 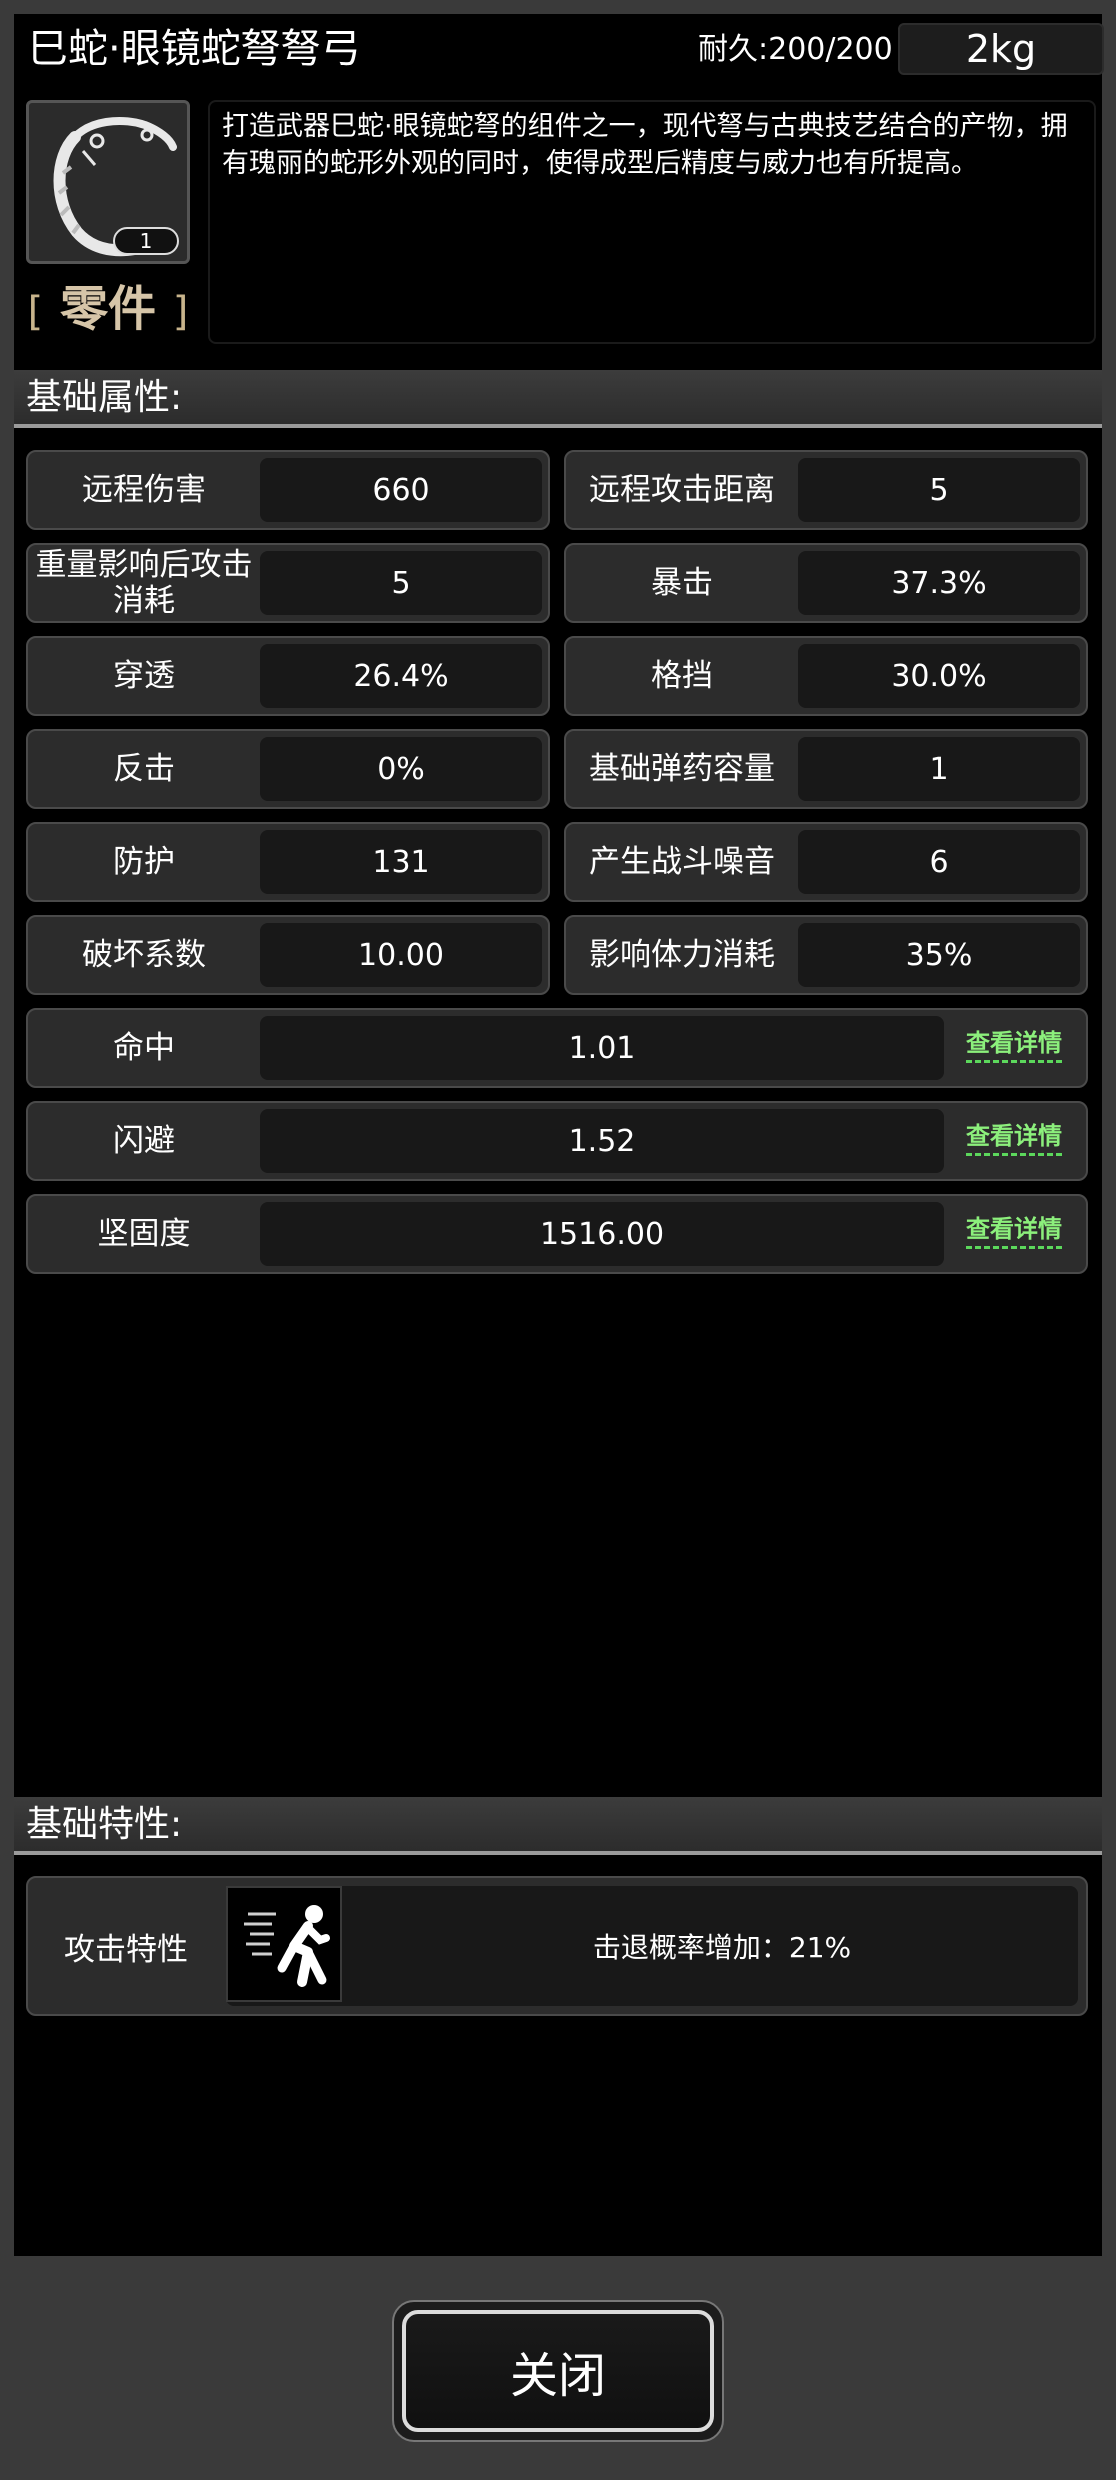 I want to click on weight-badge: 2kg, so click(x=1001, y=49).